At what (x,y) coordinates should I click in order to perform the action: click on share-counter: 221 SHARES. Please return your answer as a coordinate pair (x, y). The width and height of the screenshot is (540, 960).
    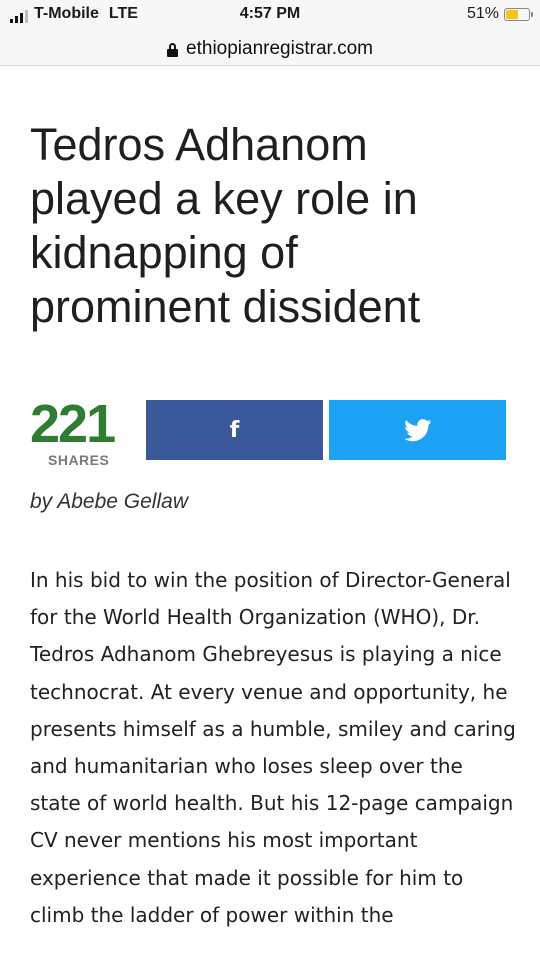
    Looking at the image, I should click on (80, 432).